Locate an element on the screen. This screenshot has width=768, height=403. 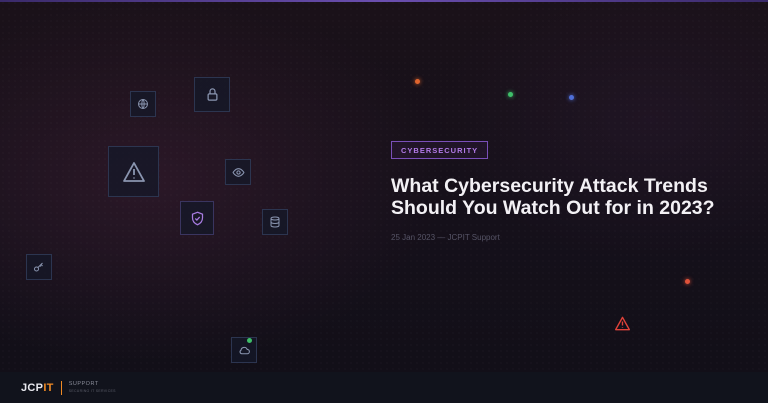
jcpit-logo: JCPIT is located at coordinates (37, 388).